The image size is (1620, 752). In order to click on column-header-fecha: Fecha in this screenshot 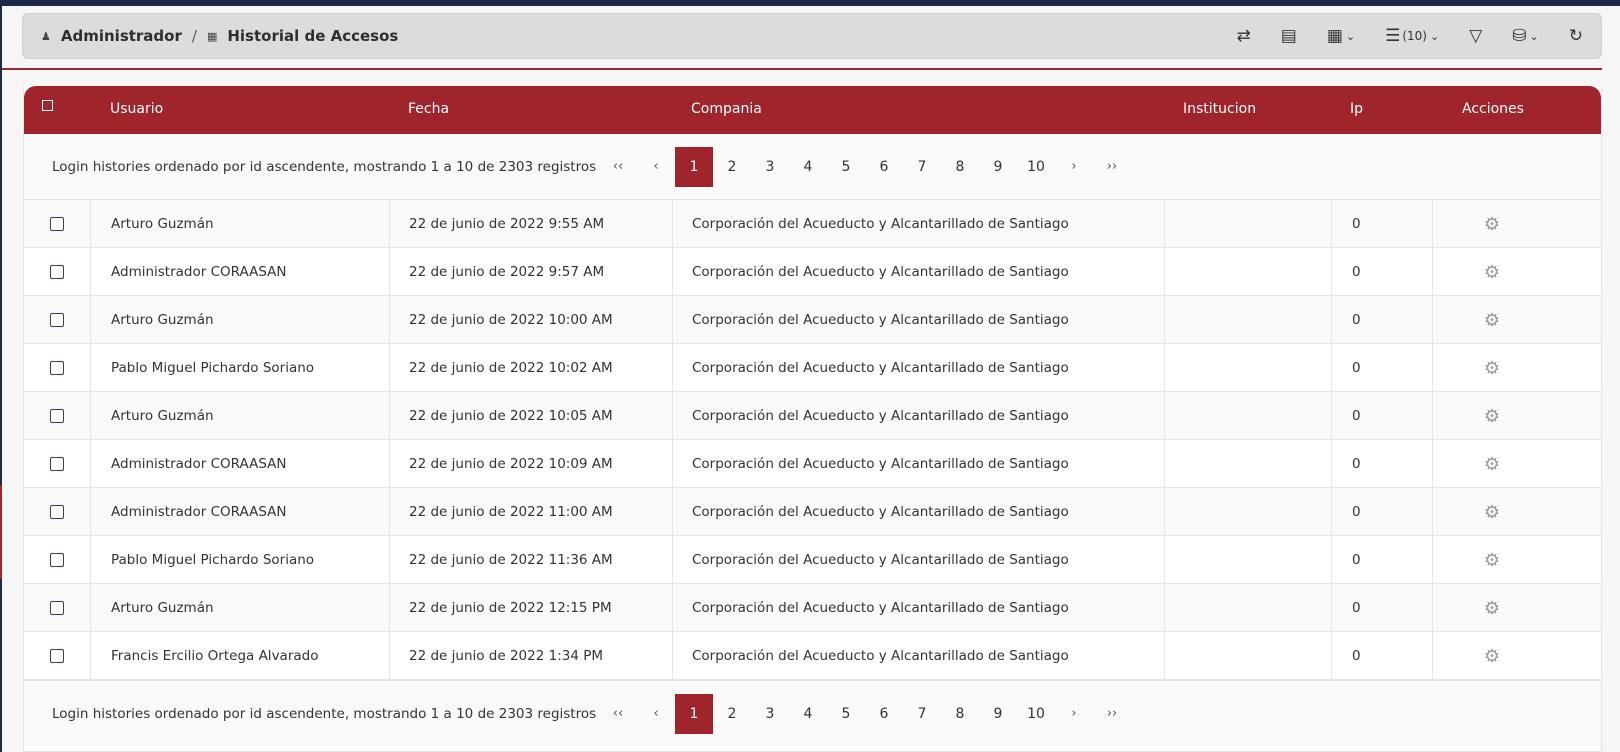, I will do `click(428, 109)`.